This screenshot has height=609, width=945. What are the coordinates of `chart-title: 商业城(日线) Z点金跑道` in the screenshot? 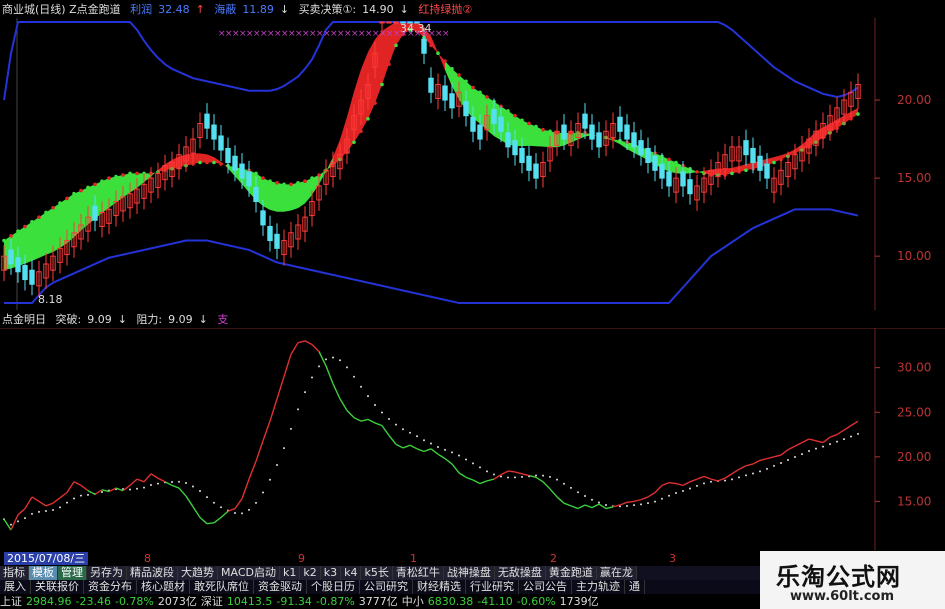 It's located at (61, 9).